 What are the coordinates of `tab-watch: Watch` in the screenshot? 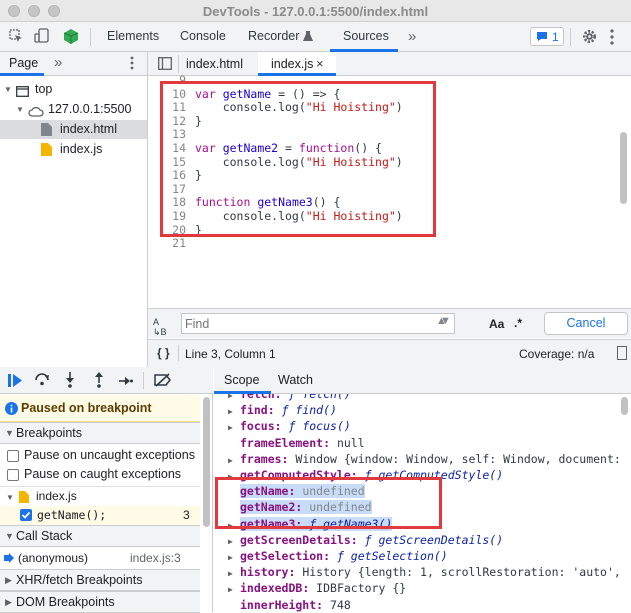 It's located at (295, 380).